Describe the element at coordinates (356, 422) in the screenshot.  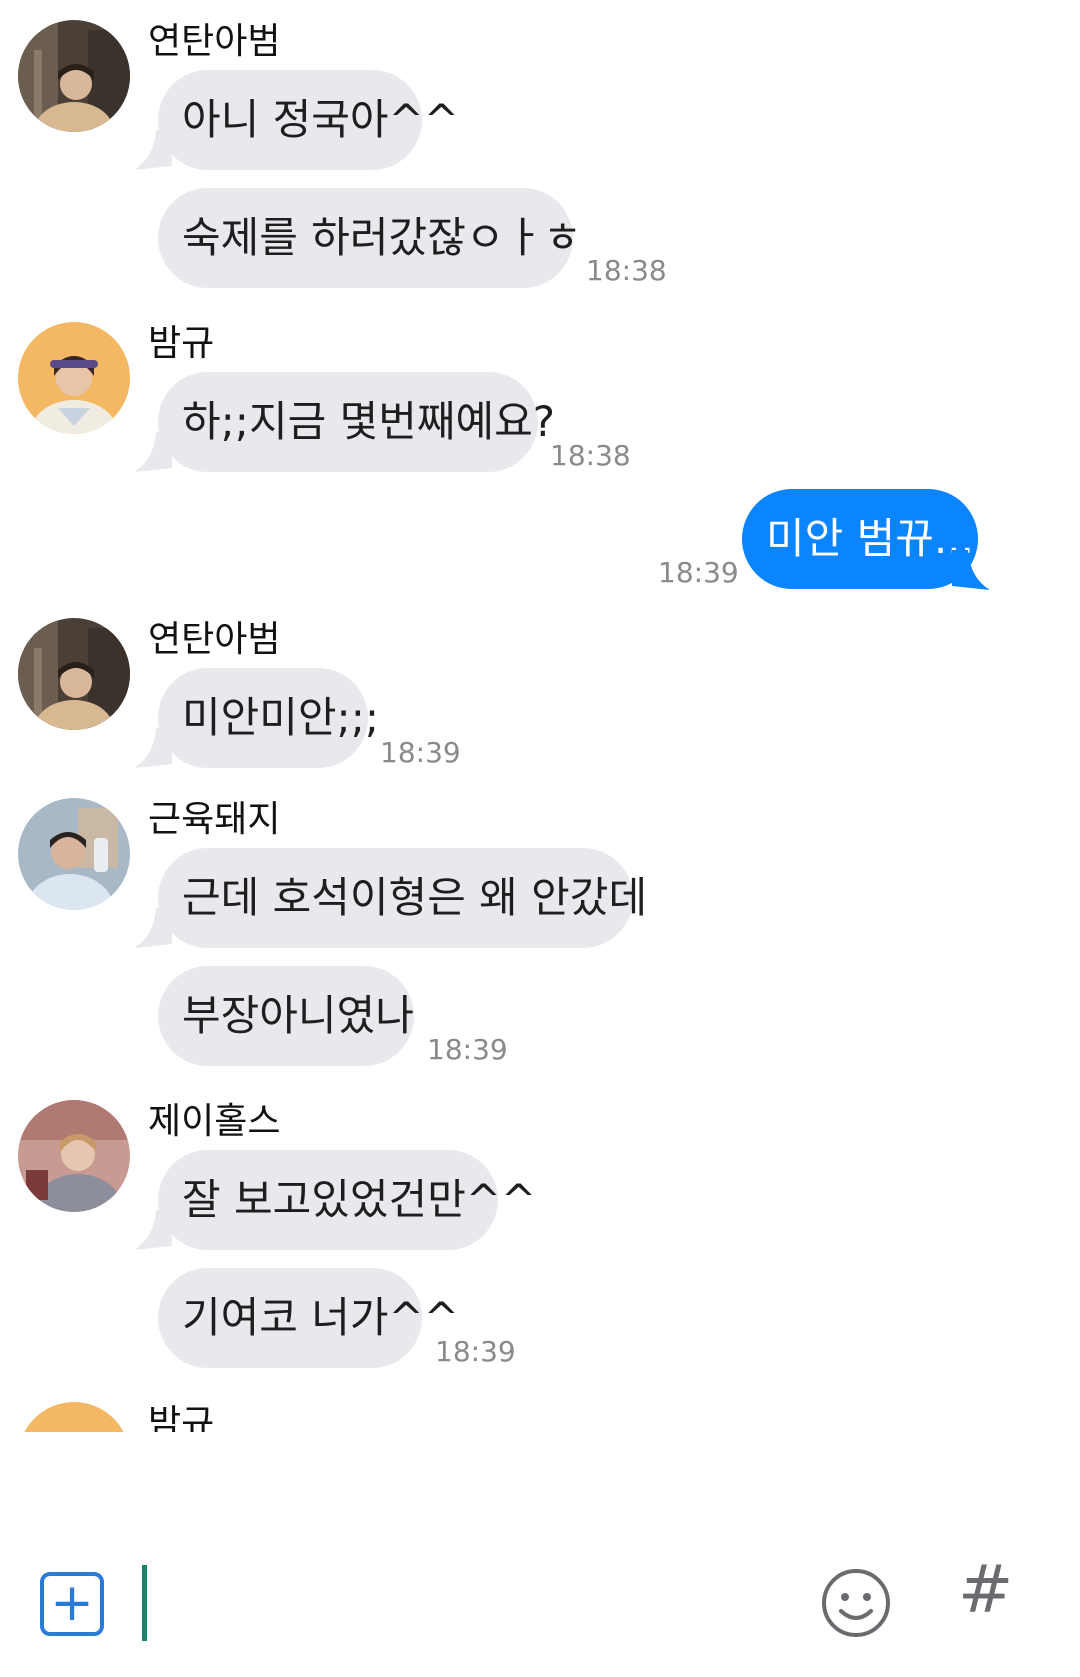
I see `message-bubble: 하;;지금 몇번째예요?` at that location.